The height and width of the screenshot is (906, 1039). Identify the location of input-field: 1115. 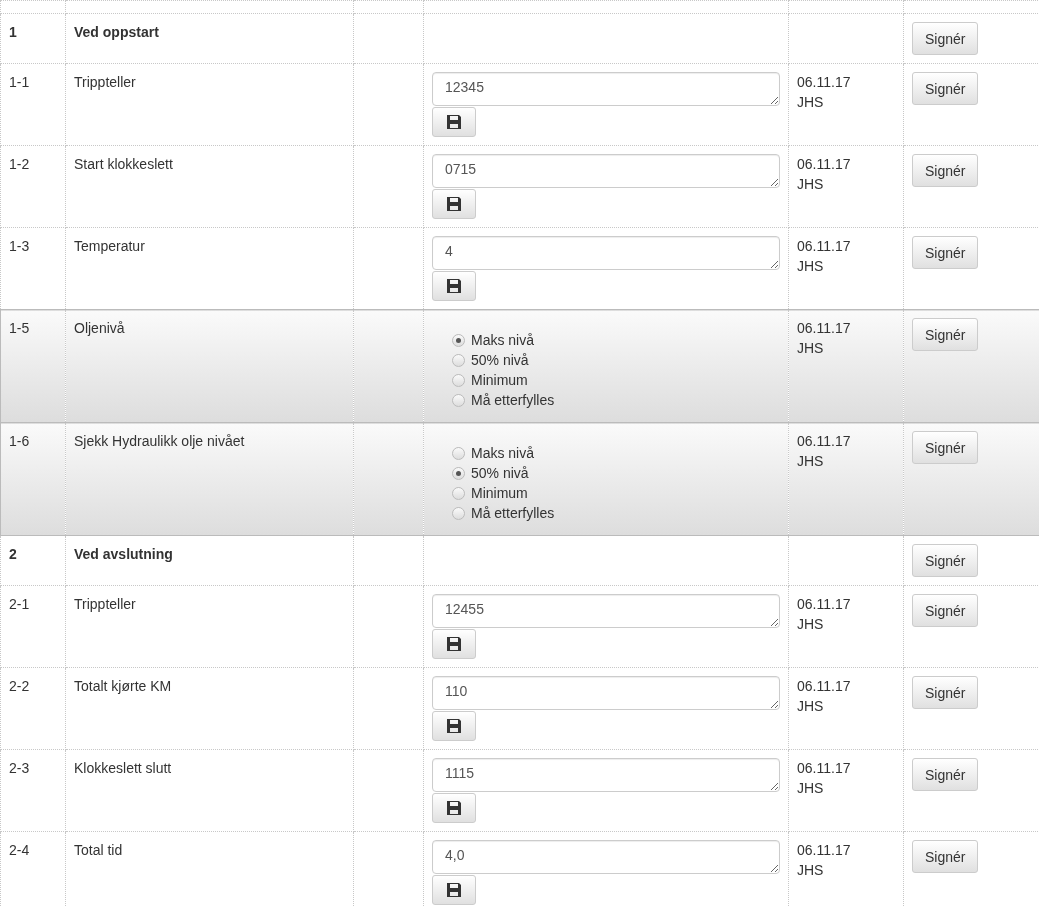
(606, 775).